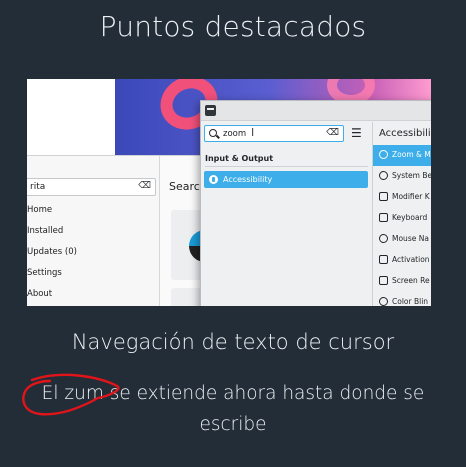 The height and width of the screenshot is (467, 466). Describe the element at coordinates (316, 111) in the screenshot. I see `window-titlebar` at that location.